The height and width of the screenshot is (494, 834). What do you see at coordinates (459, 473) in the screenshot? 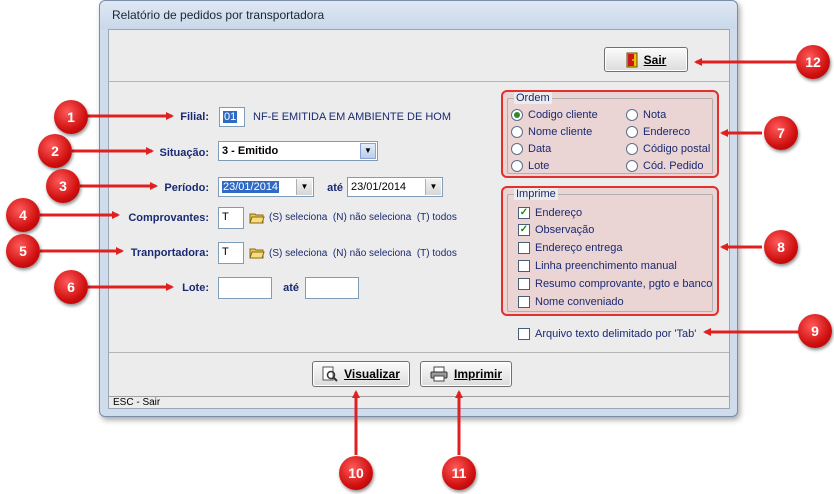
I see `badge-11: 11` at bounding box center [459, 473].